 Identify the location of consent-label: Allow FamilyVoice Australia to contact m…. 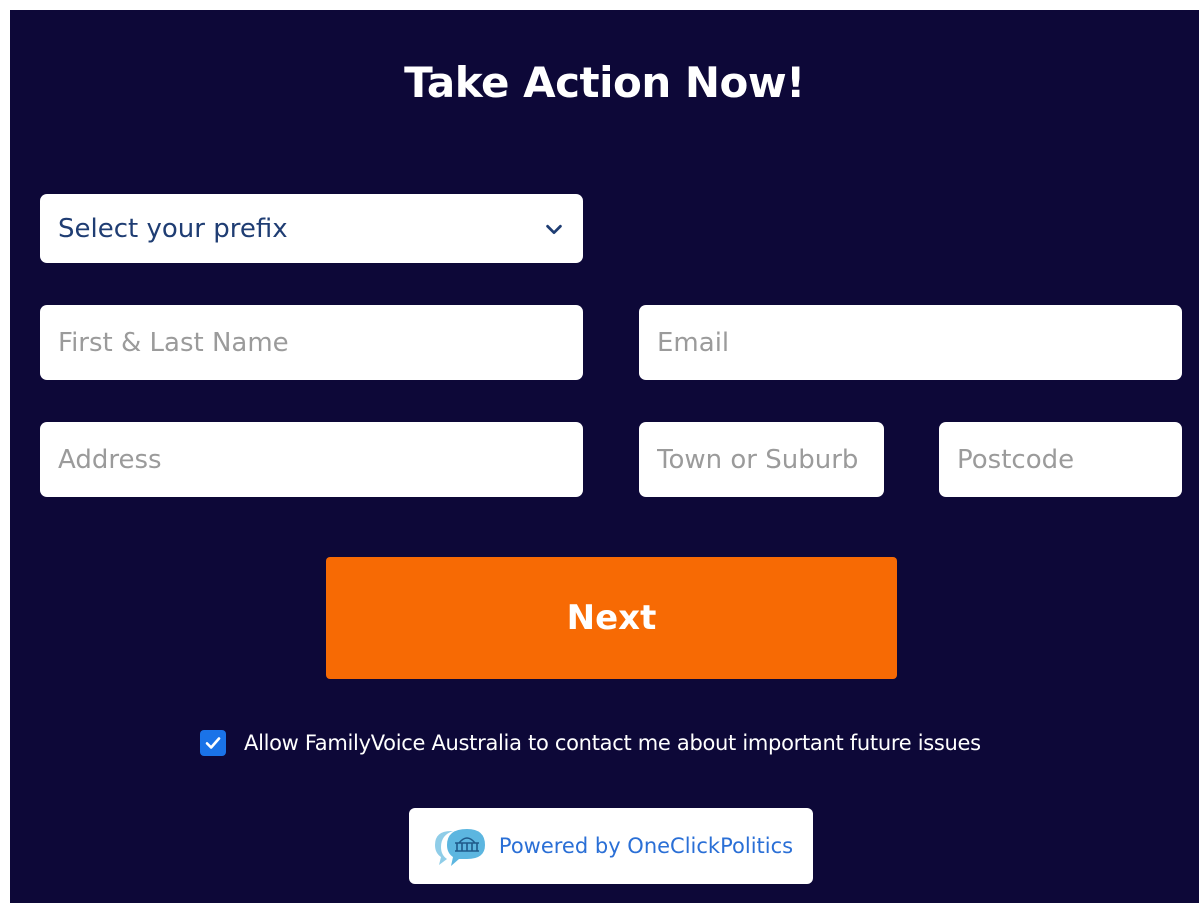
(612, 743).